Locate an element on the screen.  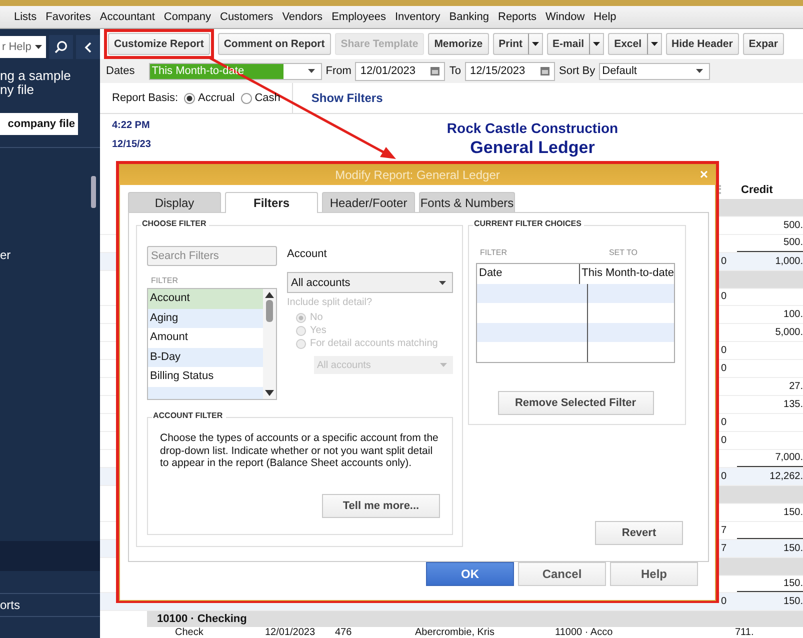
radio-label: Cash is located at coordinates (267, 98).